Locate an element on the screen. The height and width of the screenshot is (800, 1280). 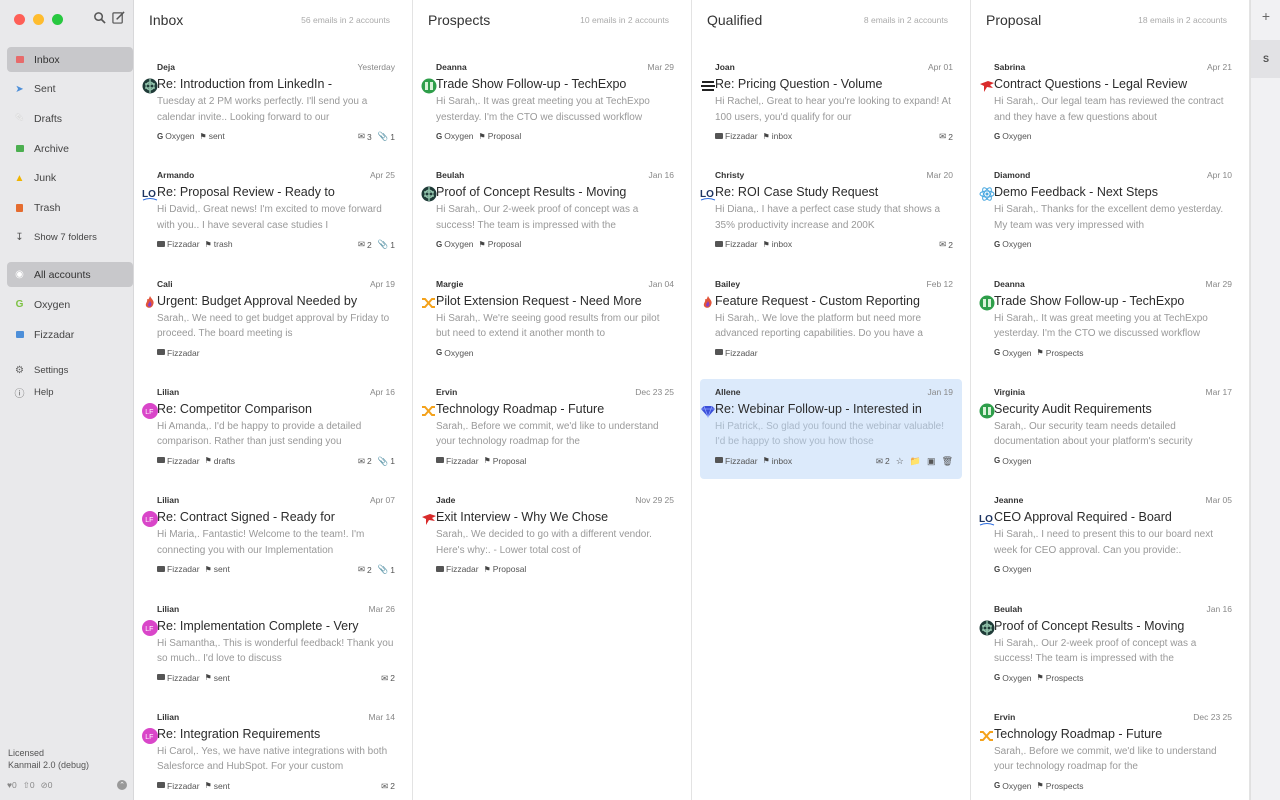
email-tag: ⚑ drafts is located at coordinates (220, 461).